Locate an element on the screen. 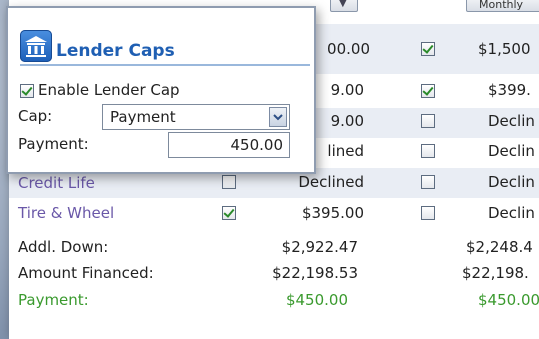 The width and height of the screenshot is (539, 339). payment-cap-input: 450.00 is located at coordinates (229, 145).